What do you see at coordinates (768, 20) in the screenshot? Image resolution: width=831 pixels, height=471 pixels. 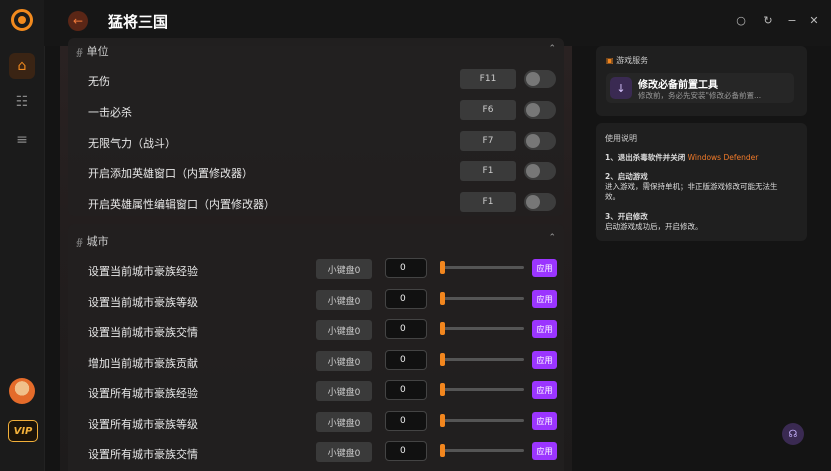 I see `sync-icon: ↻` at bounding box center [768, 20].